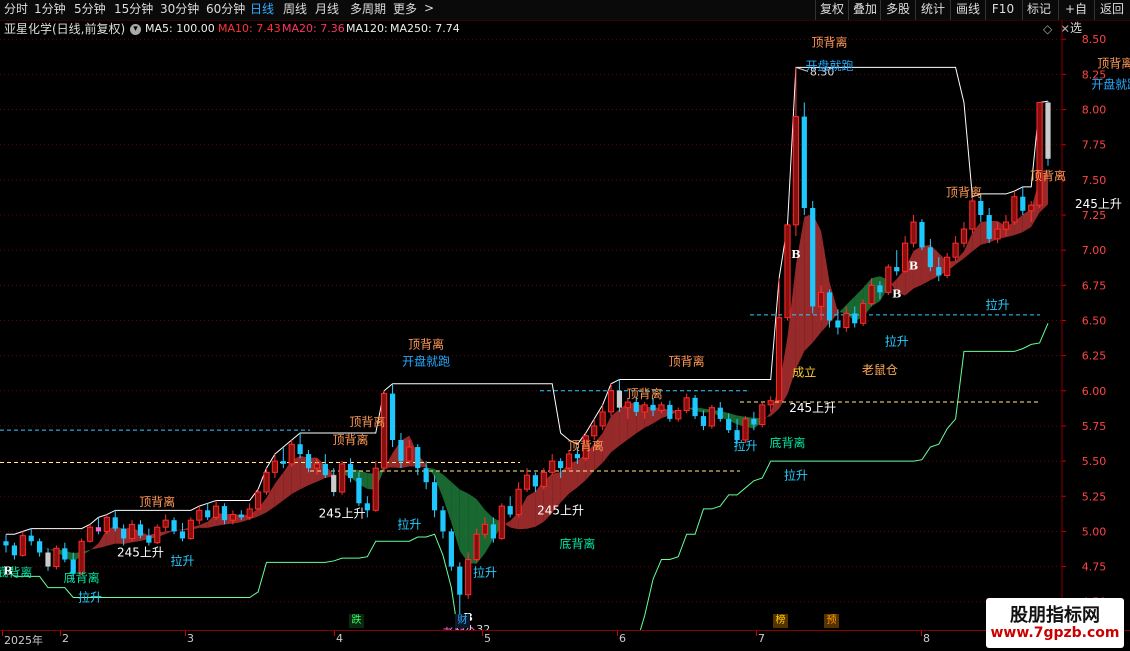  What do you see at coordinates (998, 304) in the screenshot?
I see `signal-label-29: 拉升` at bounding box center [998, 304].